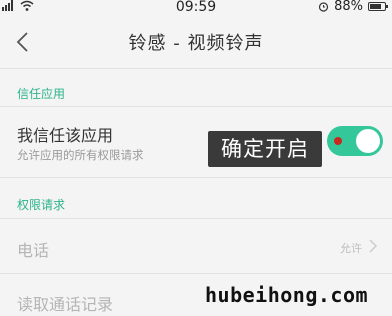 The image size is (392, 316). Describe the element at coordinates (196, 8) in the screenshot. I see `status-bar: 09:59 88%` at that location.